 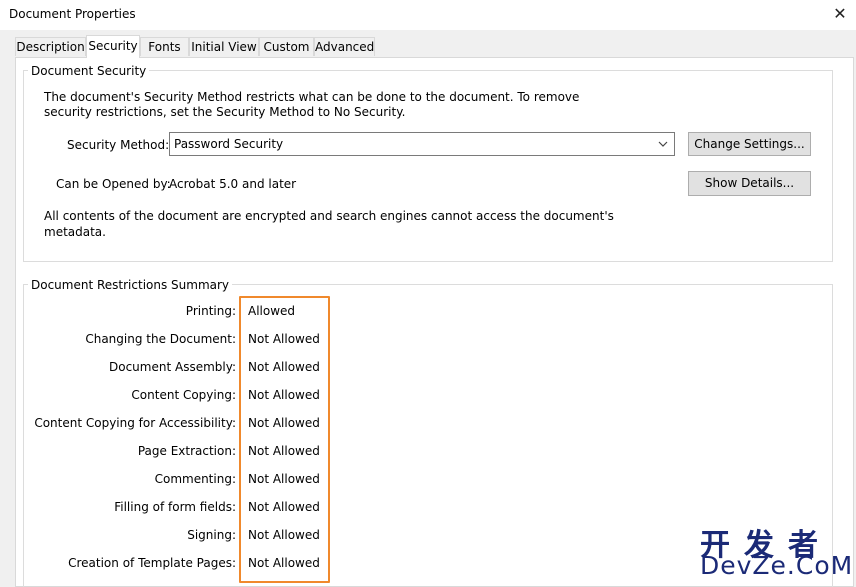 I want to click on window-title: Document Properties, so click(x=72, y=14).